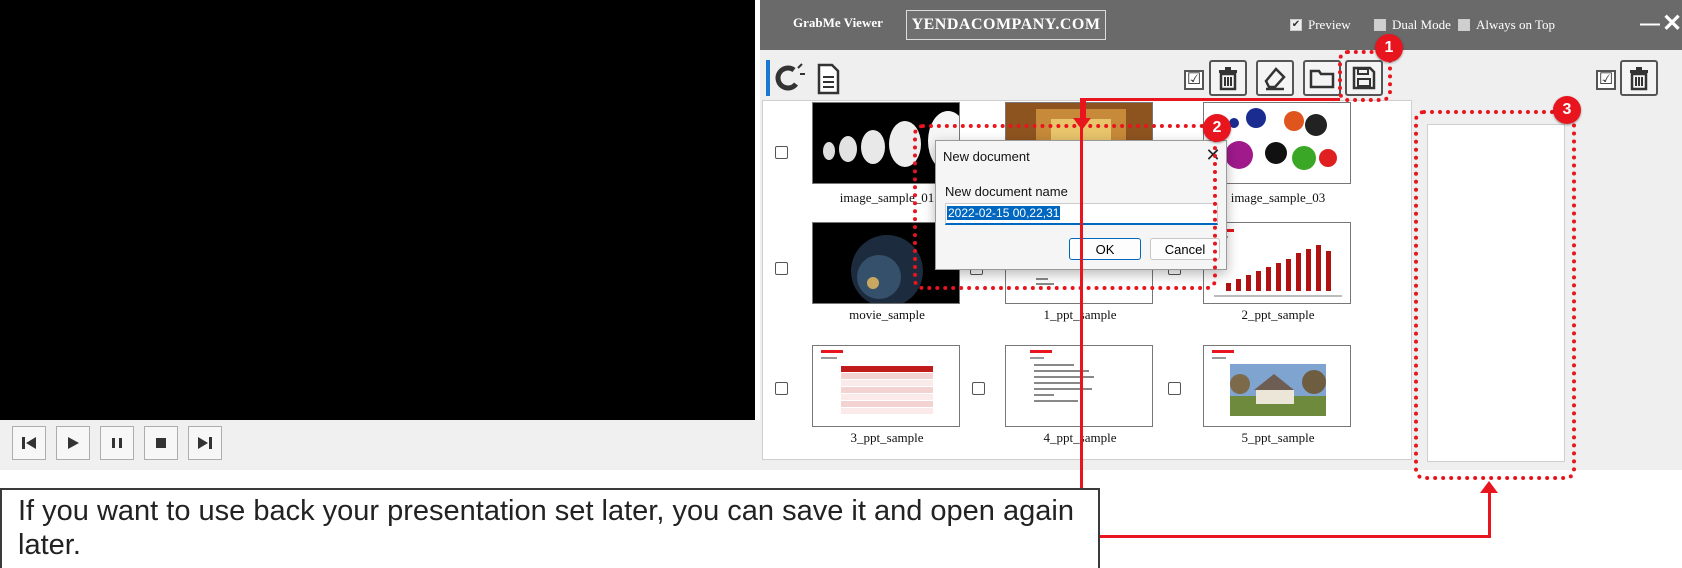 This screenshot has height=568, width=1682. I want to click on arrow-up-icon, so click(1489, 487).